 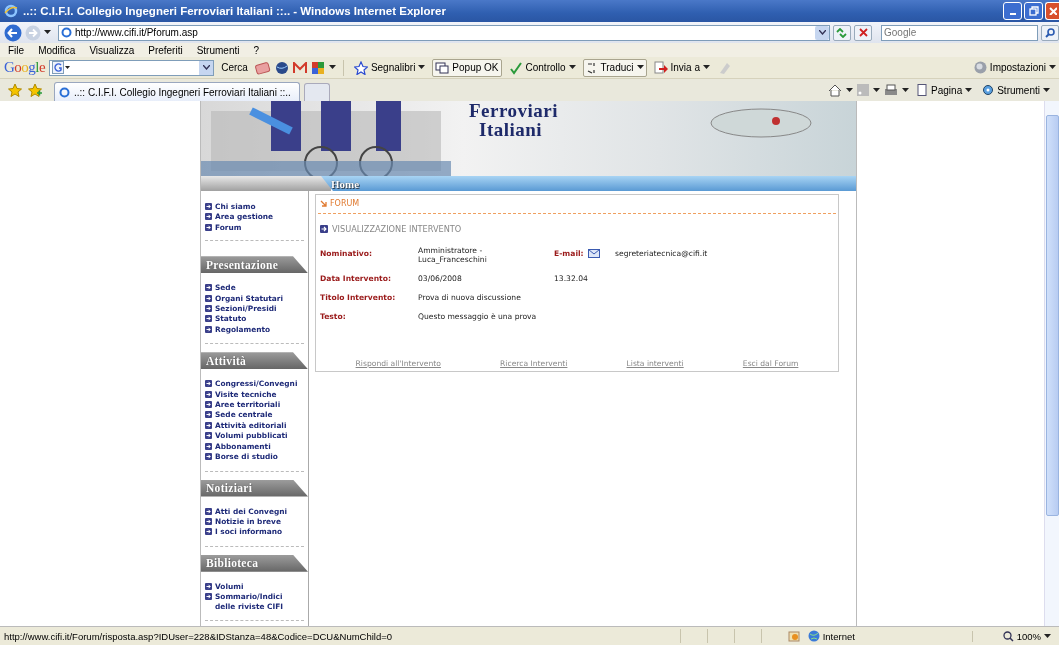 What do you see at coordinates (514, 110) in the screenshot?
I see `banner-title: Ferroviari` at bounding box center [514, 110].